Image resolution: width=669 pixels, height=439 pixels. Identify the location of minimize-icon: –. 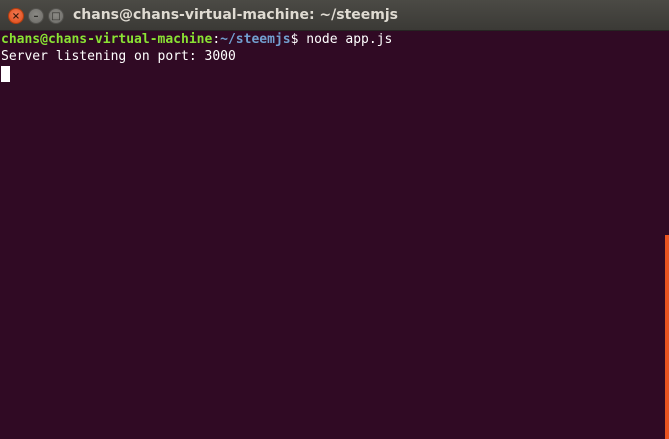
(36, 16).